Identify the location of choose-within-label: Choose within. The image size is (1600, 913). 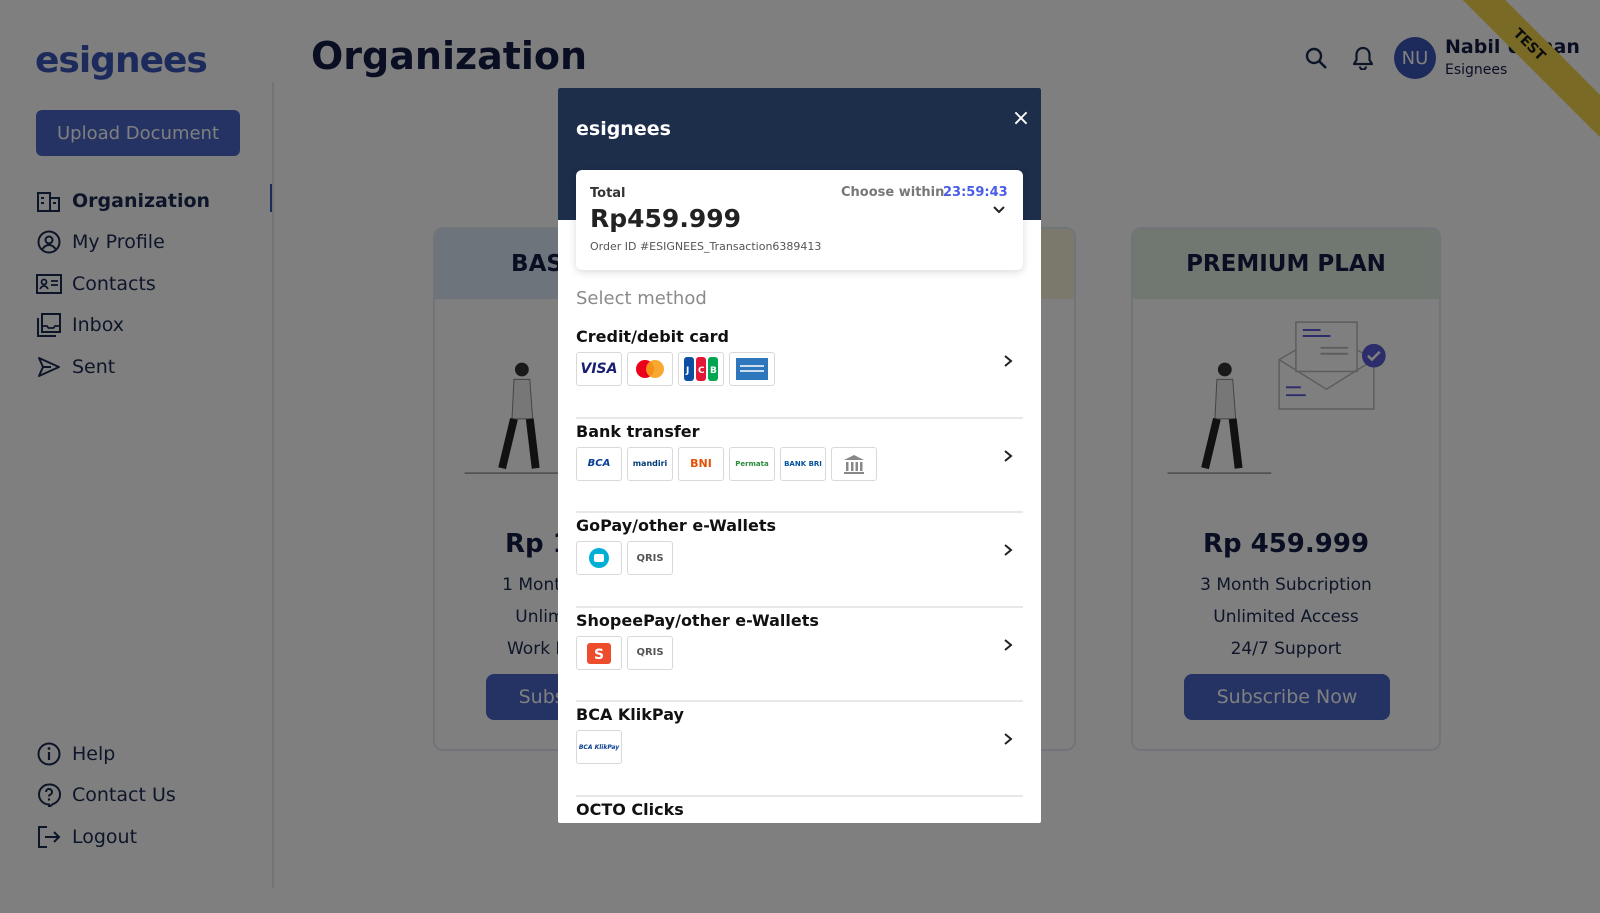
(893, 192).